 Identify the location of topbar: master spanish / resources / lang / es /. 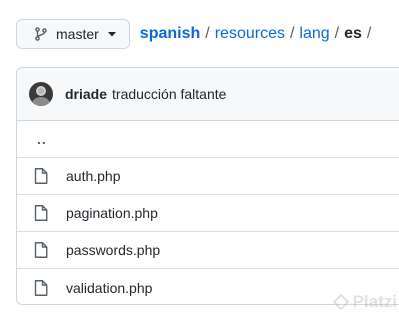
(196, 34).